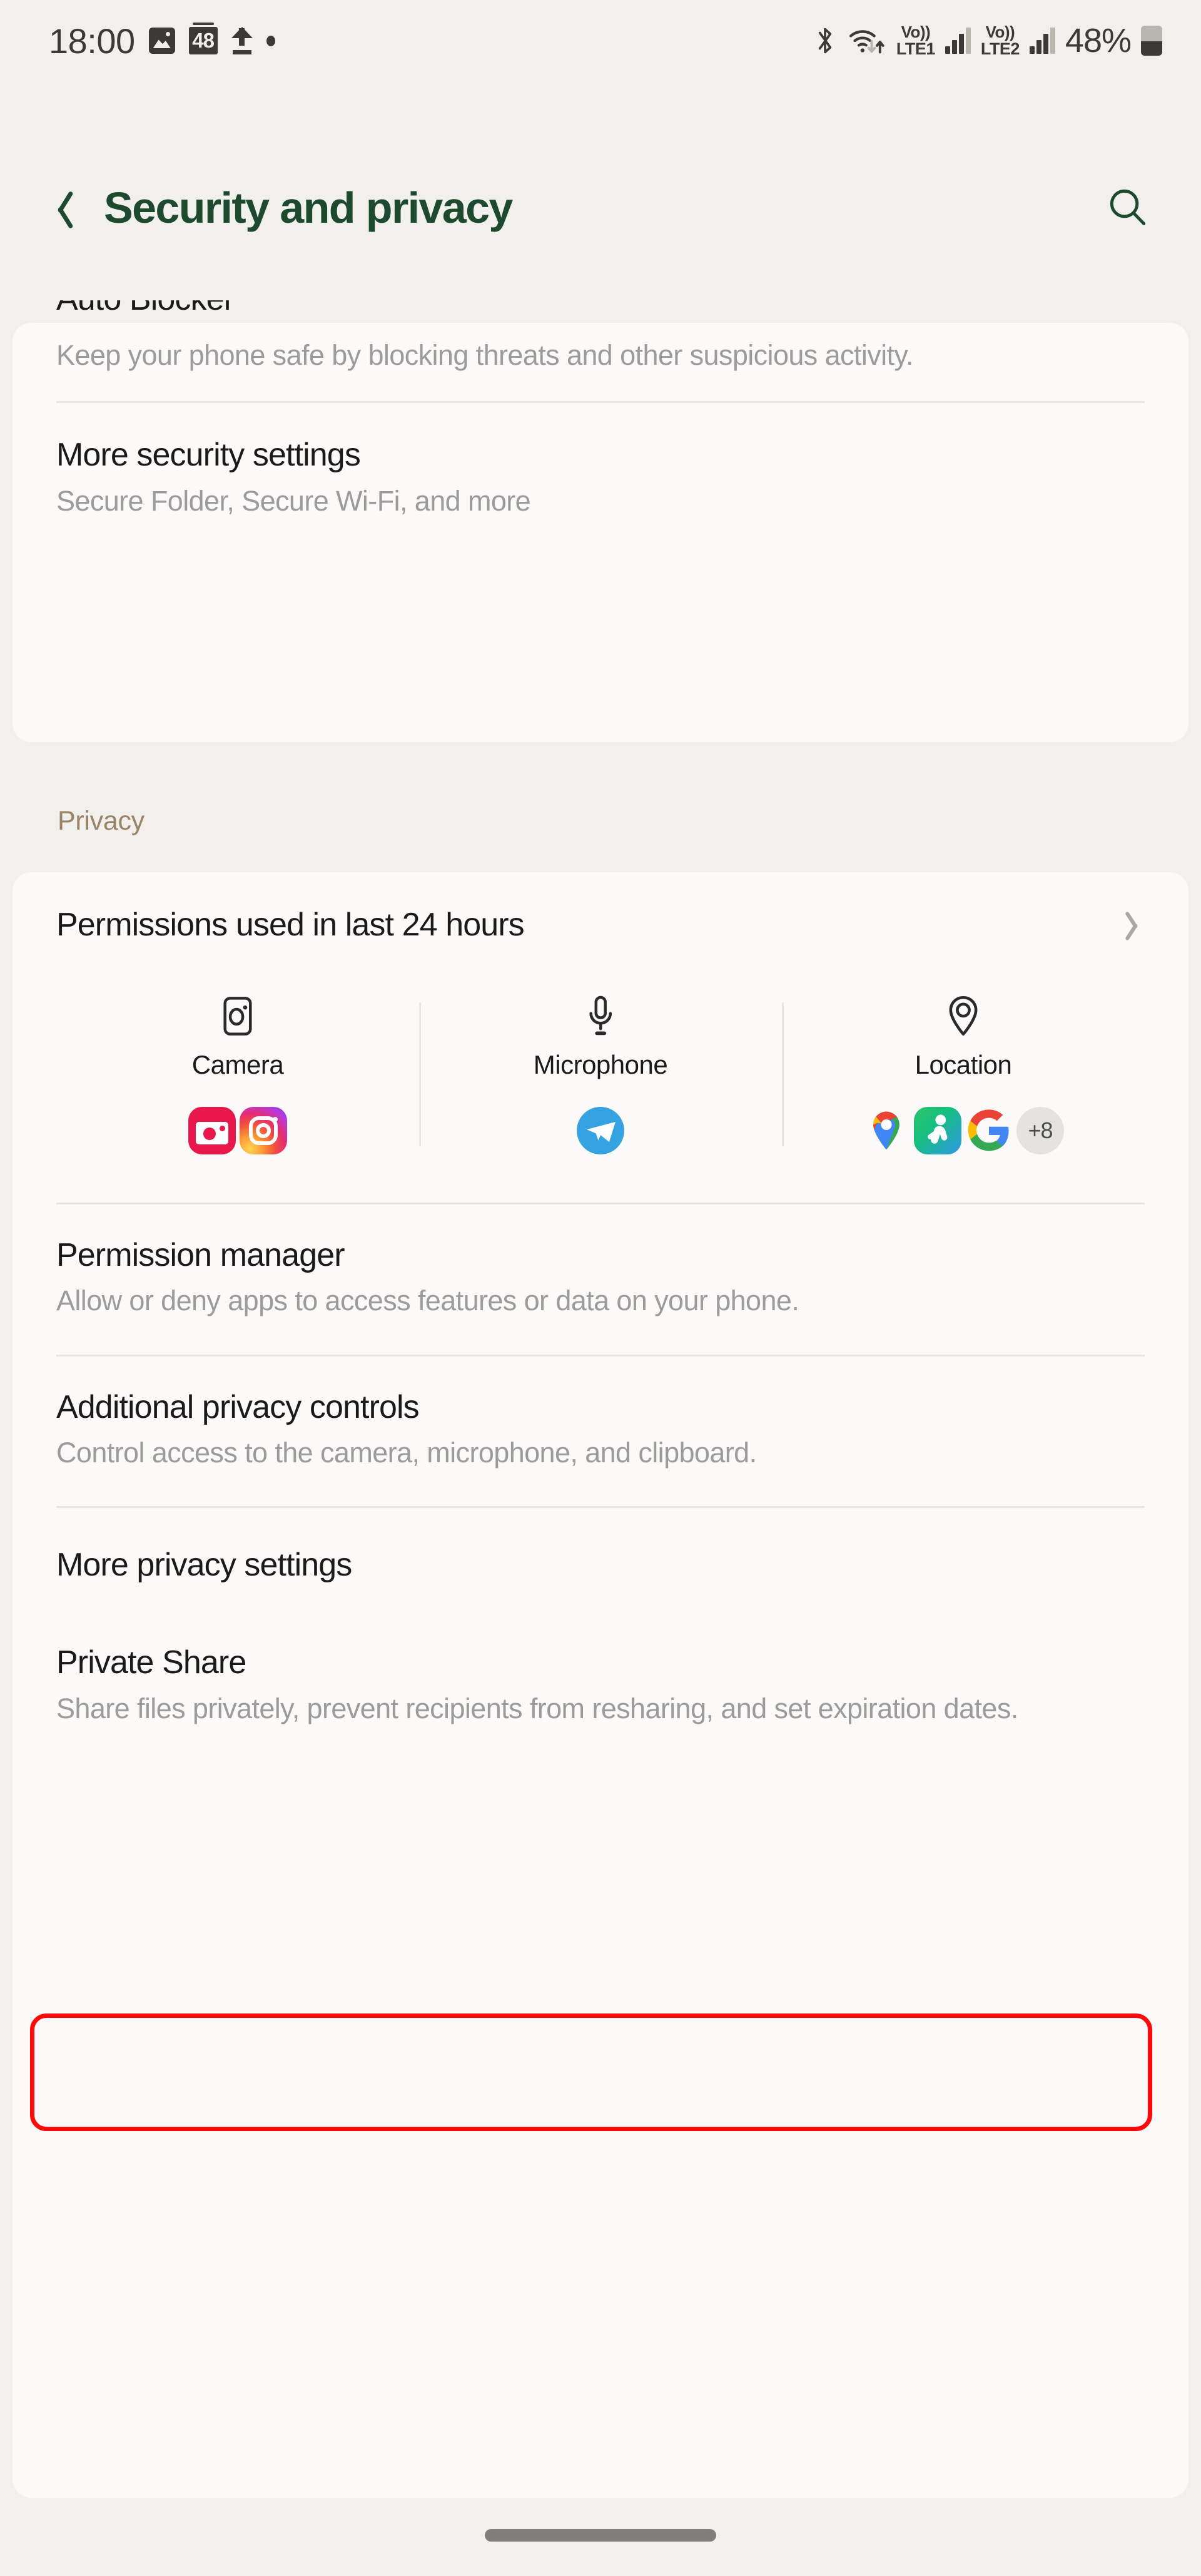  What do you see at coordinates (963, 1016) in the screenshot?
I see `location-pin-icon` at bounding box center [963, 1016].